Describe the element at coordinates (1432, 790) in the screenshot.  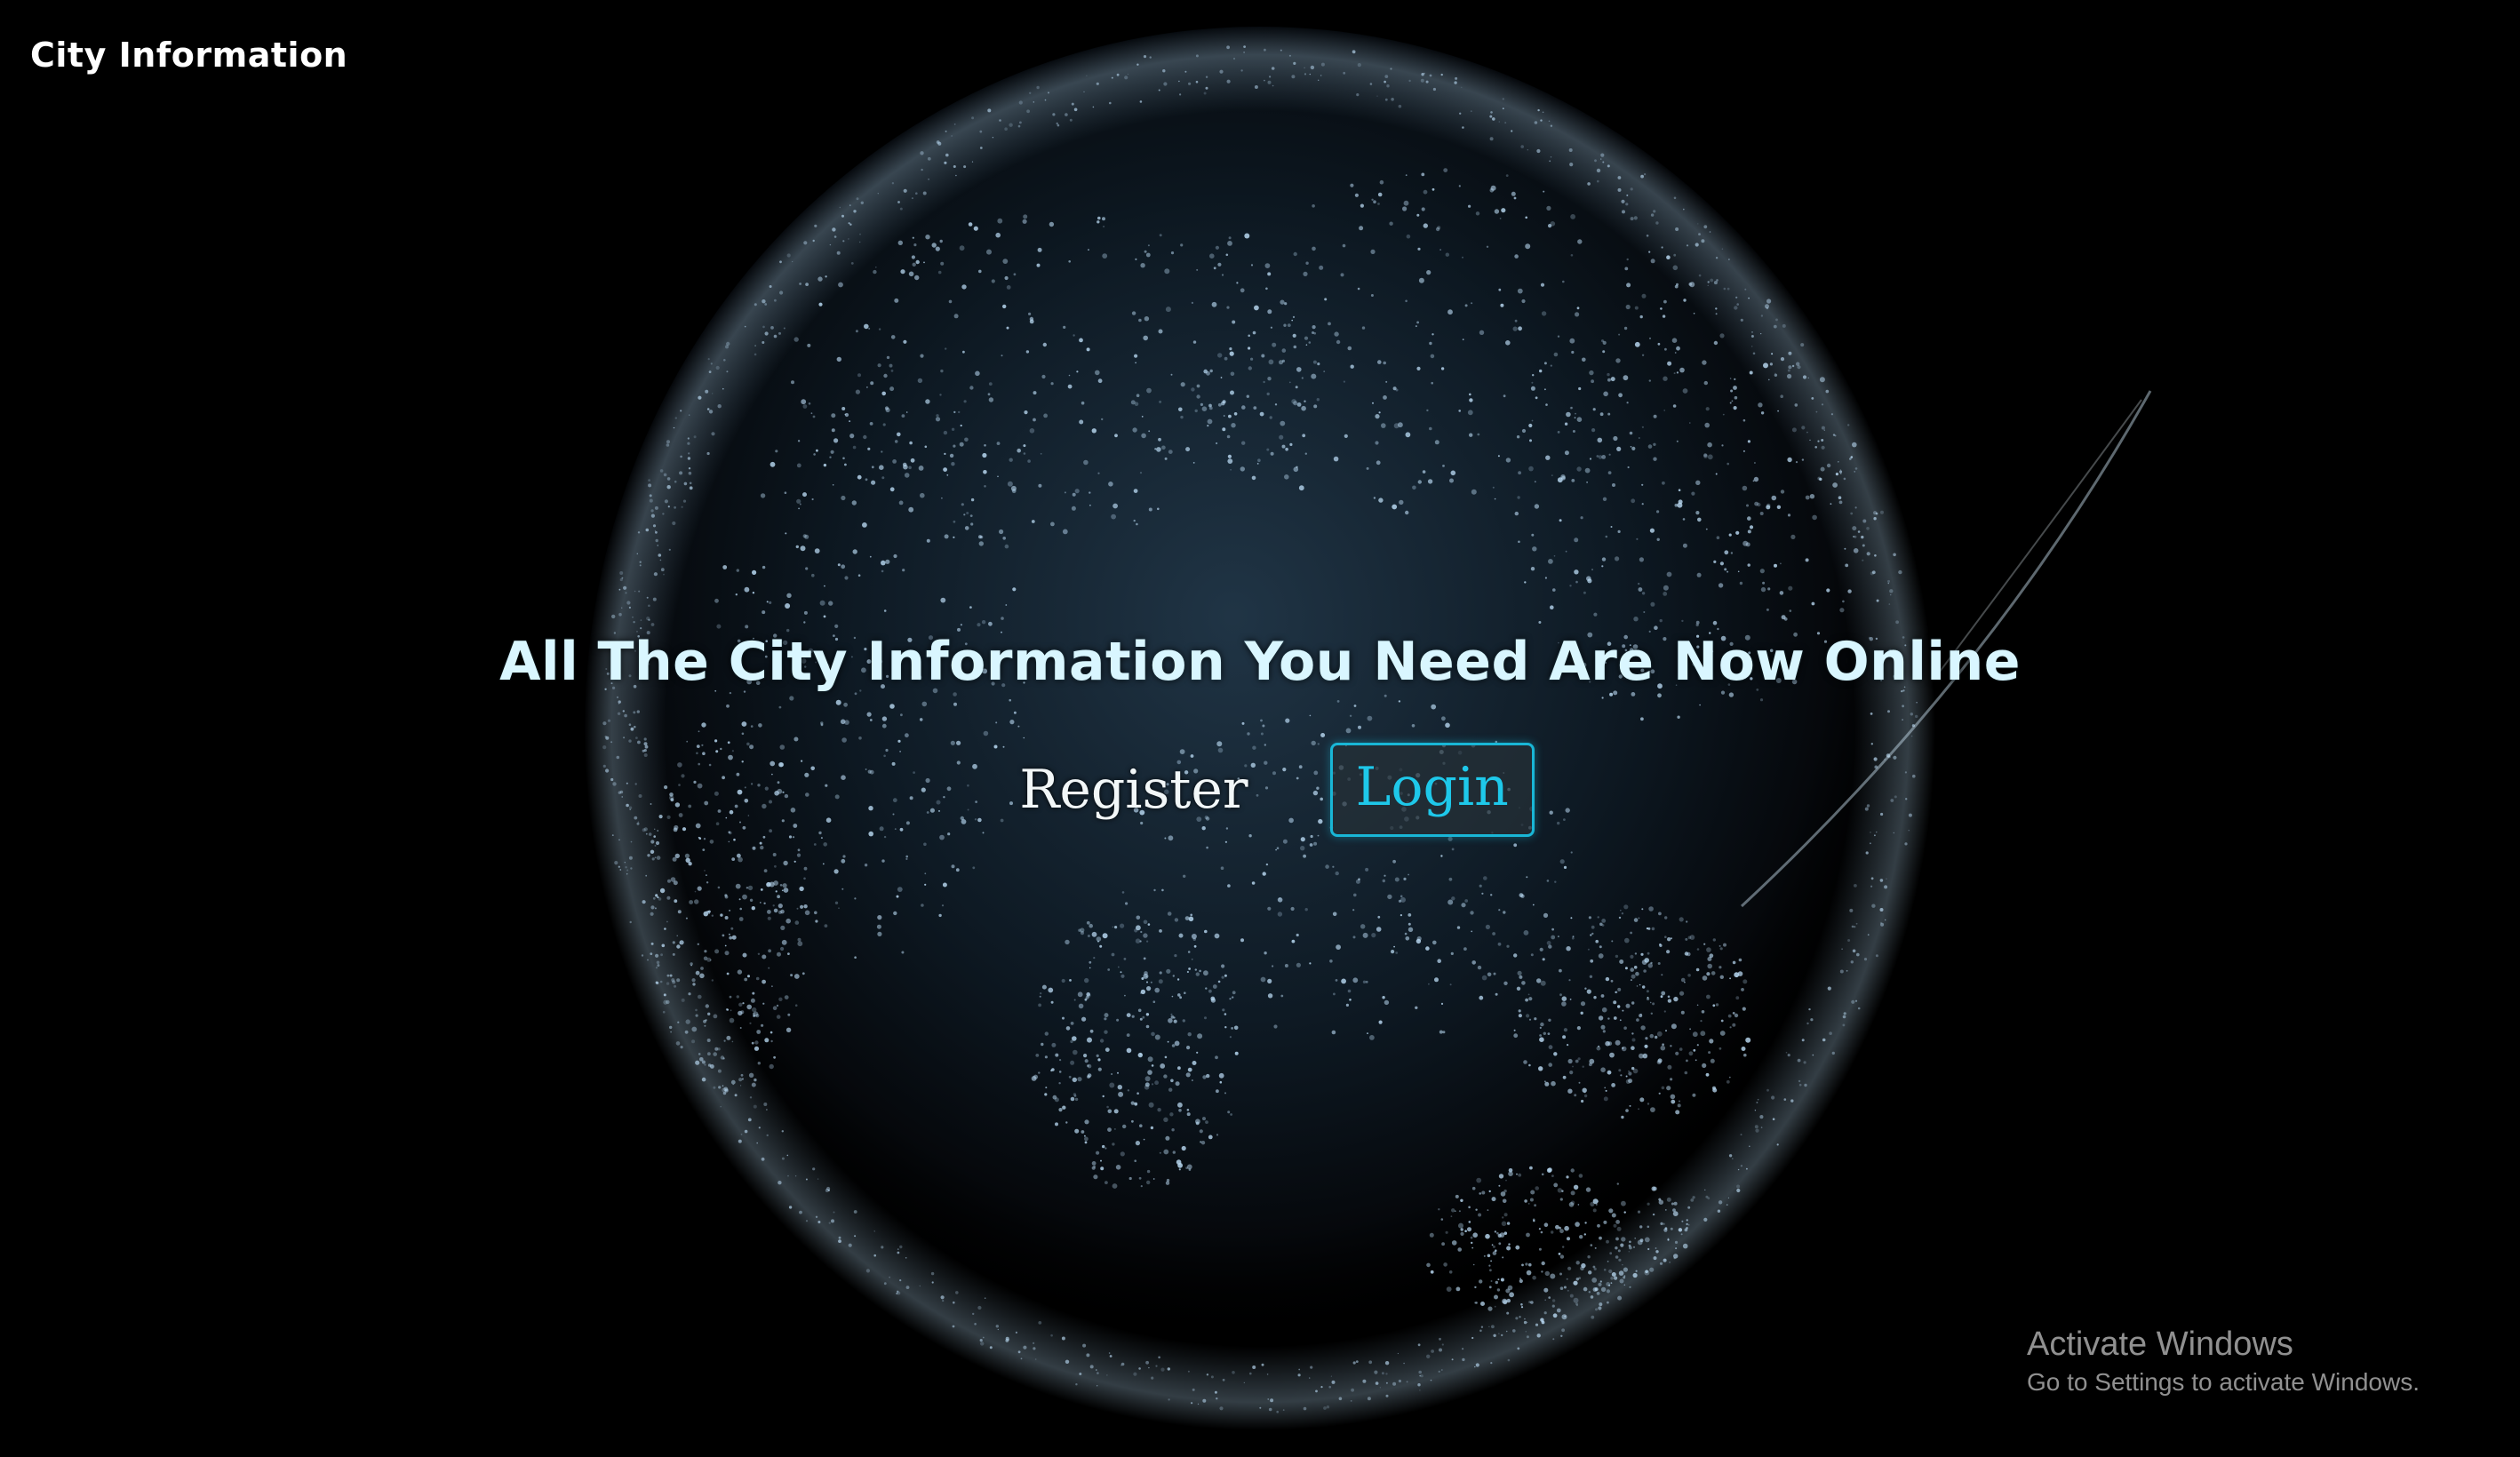
I see `login-button: Login` at that location.